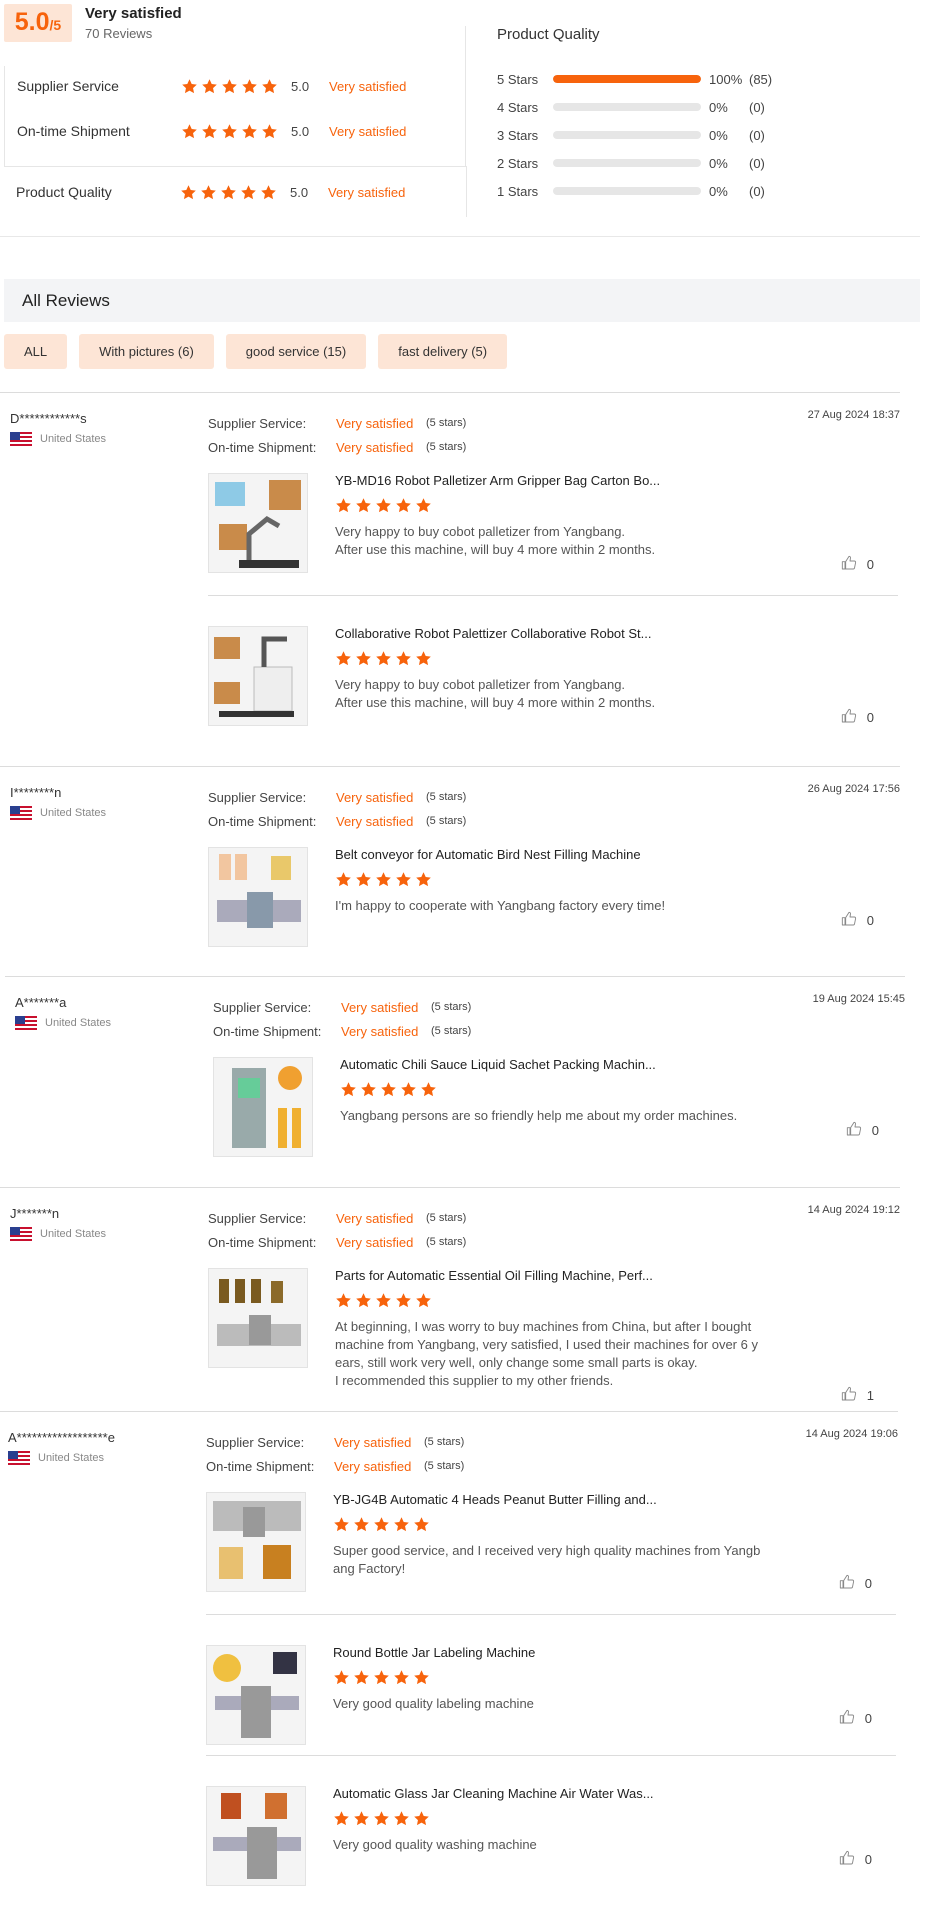 The image size is (926, 1913). What do you see at coordinates (435, 1844) in the screenshot?
I see `review-text-line: Very good quality washing machine` at bounding box center [435, 1844].